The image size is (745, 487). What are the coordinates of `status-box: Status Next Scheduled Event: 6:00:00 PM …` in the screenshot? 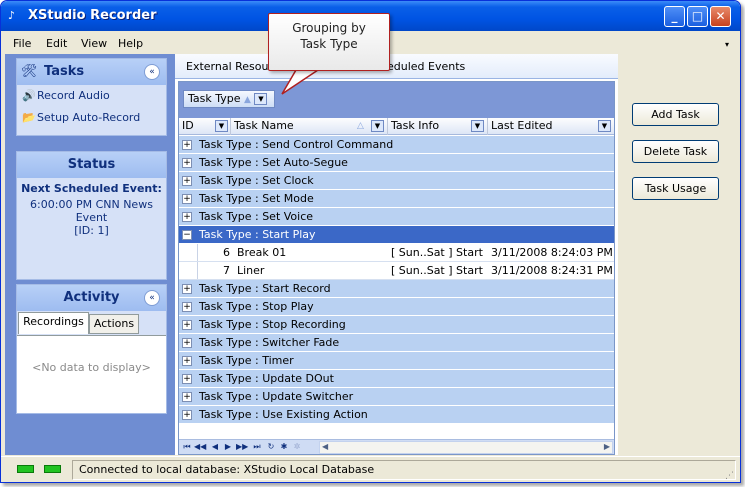 It's located at (91, 215).